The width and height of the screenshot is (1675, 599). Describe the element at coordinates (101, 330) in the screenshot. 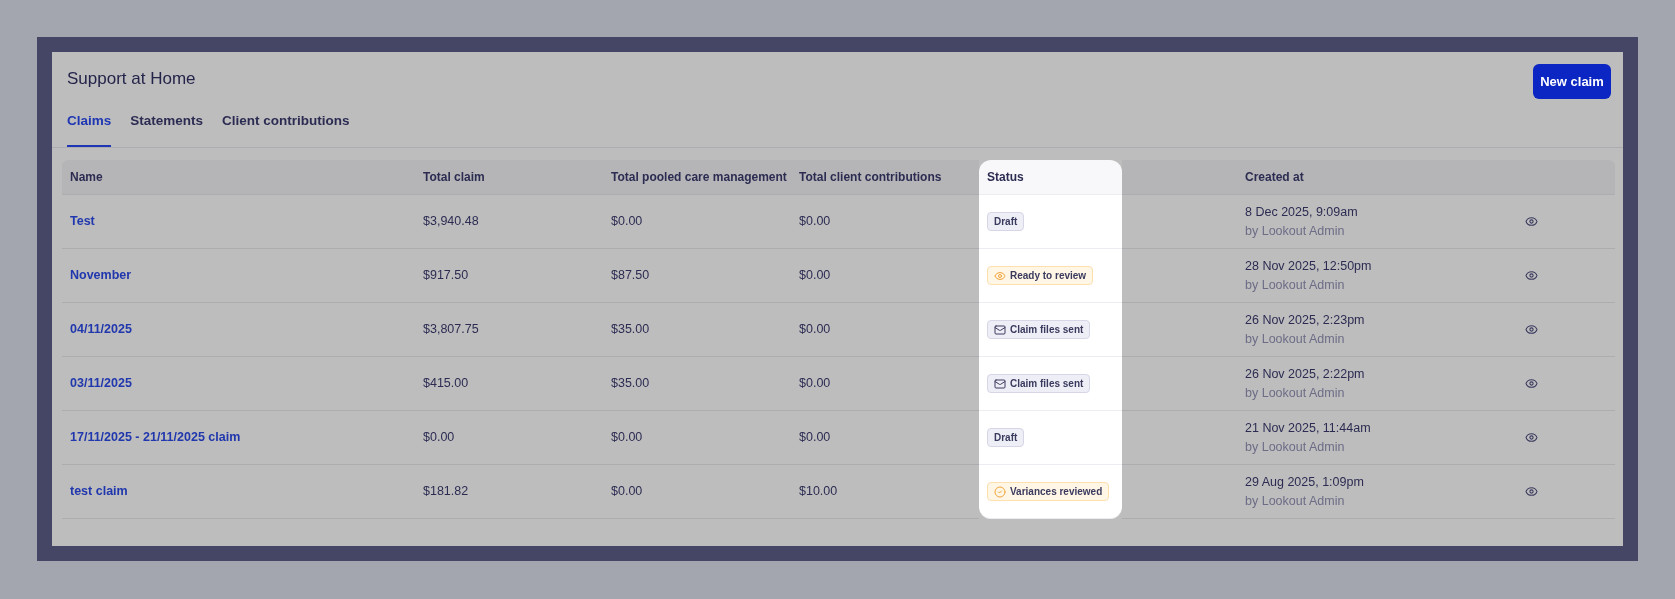

I see `claim-link: 04/11/2025` at that location.